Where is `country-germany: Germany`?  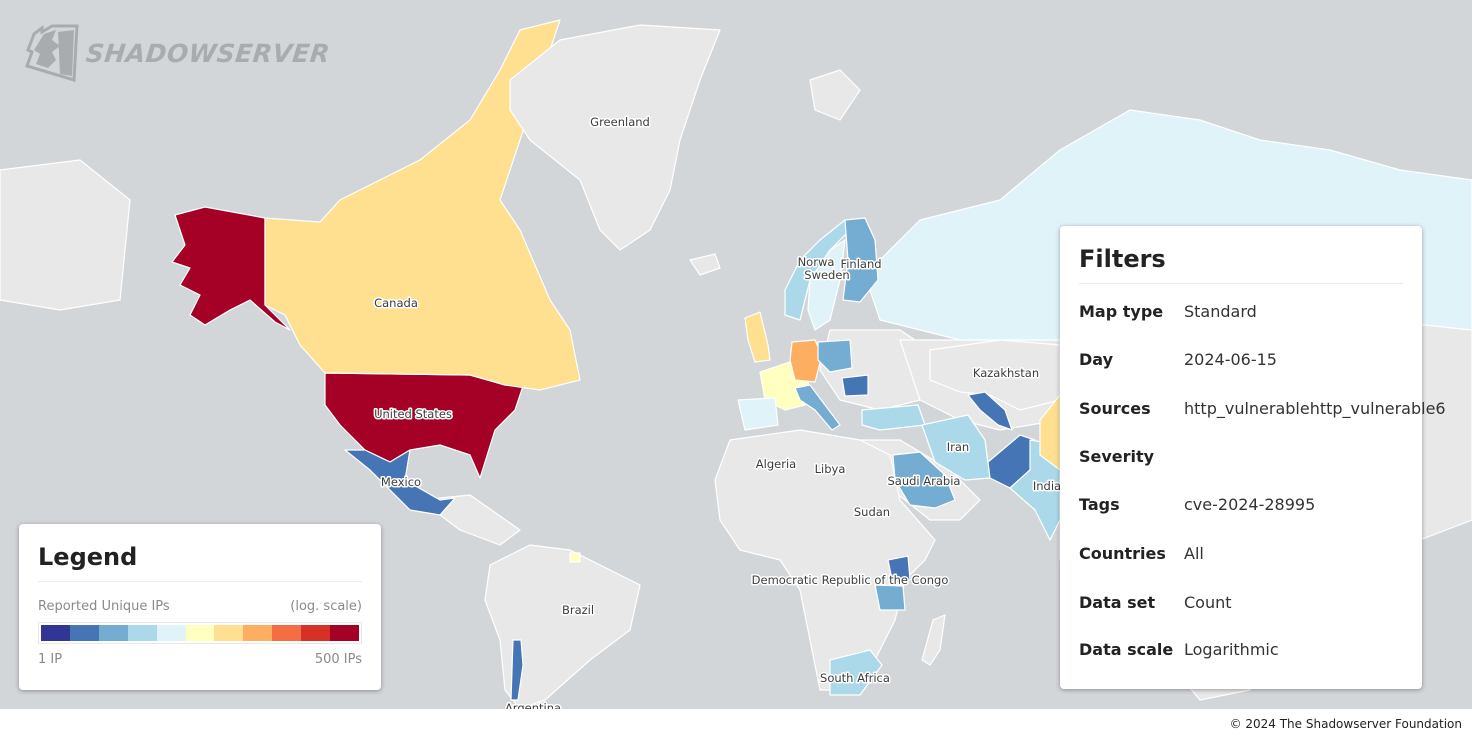 country-germany: Germany is located at coordinates (806, 361).